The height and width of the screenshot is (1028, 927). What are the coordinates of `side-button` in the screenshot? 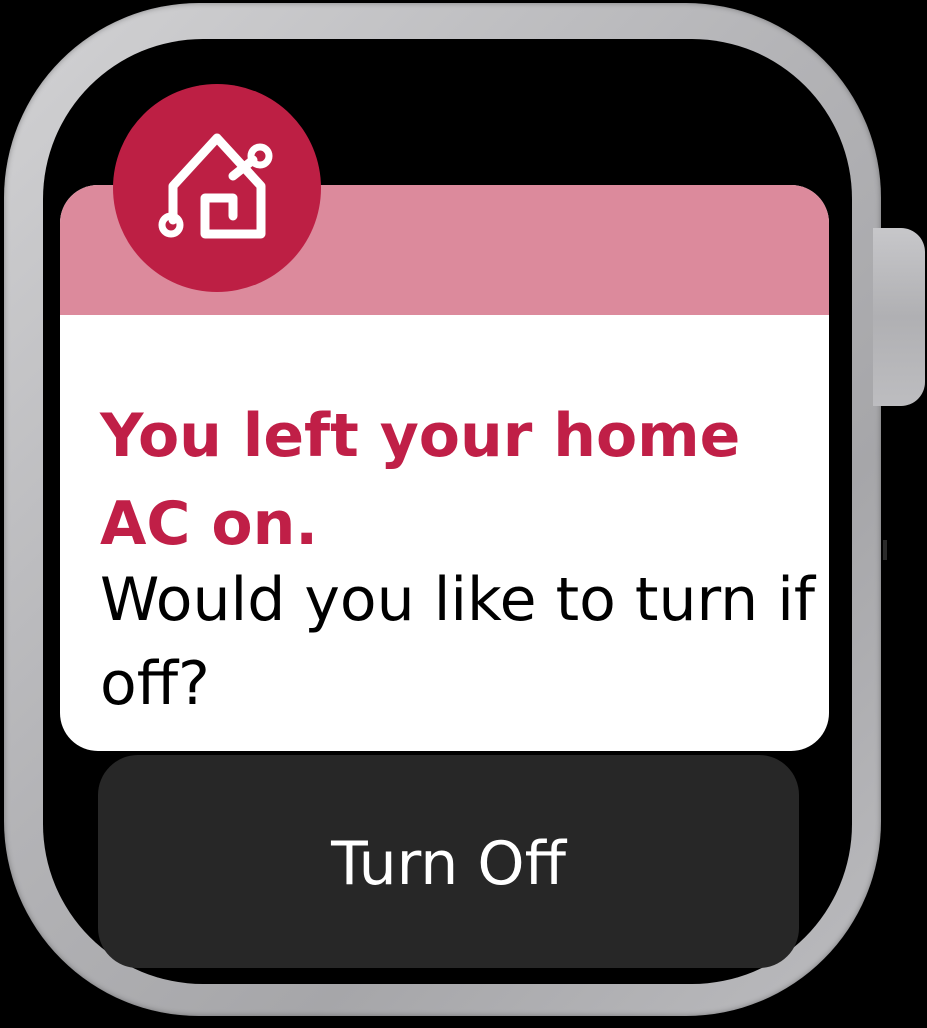 It's located at (885, 550).